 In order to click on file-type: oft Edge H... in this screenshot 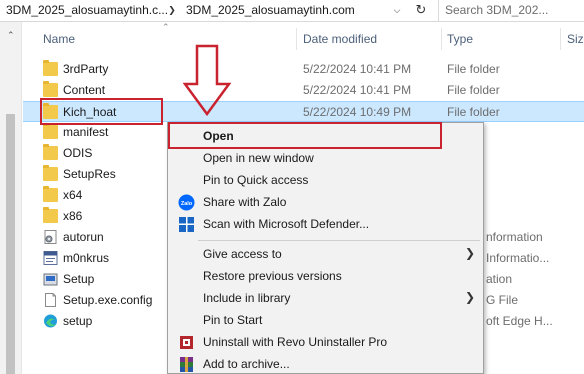, I will do `click(519, 321)`.